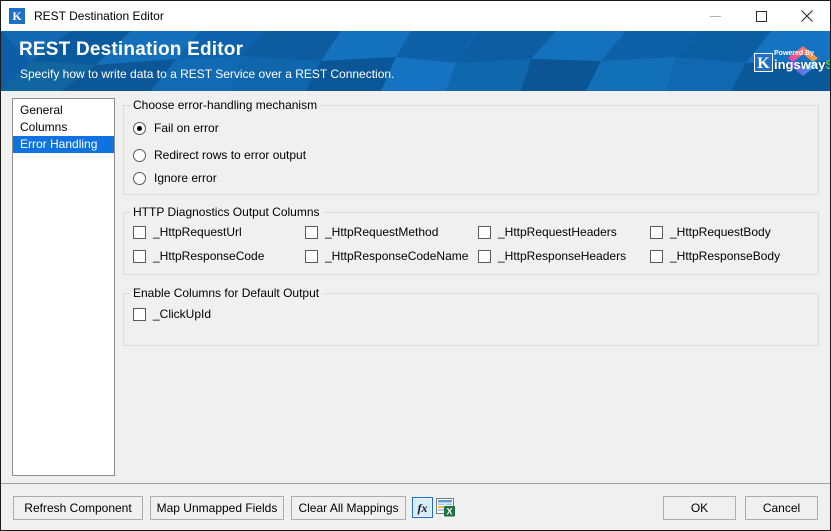  Describe the element at coordinates (185, 178) in the screenshot. I see `radio-ignore-error-label: Ignore error` at that location.